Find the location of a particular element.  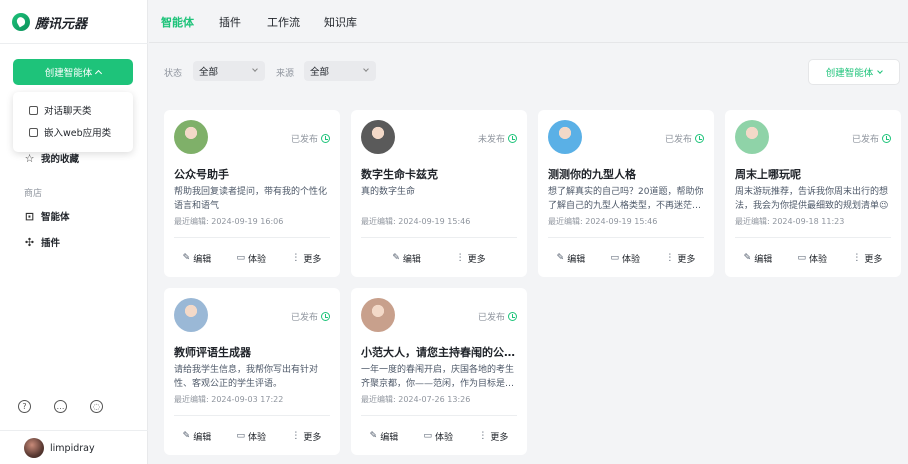

user-profile: limpidray is located at coordinates (59, 448).